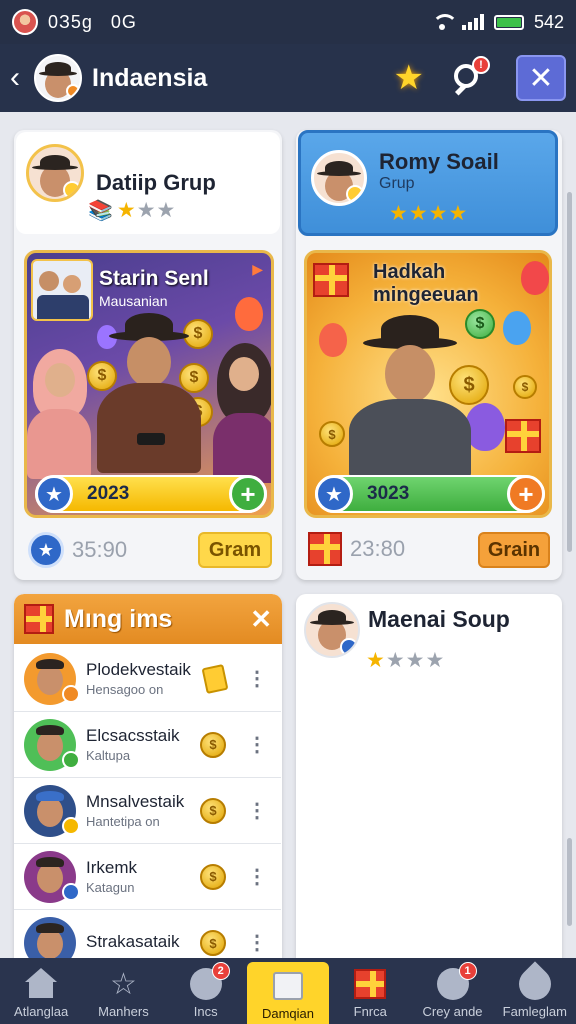 This screenshot has width=576, height=1024. I want to click on app-header: ‹ Indaensia ★ ! ✕, so click(288, 78).